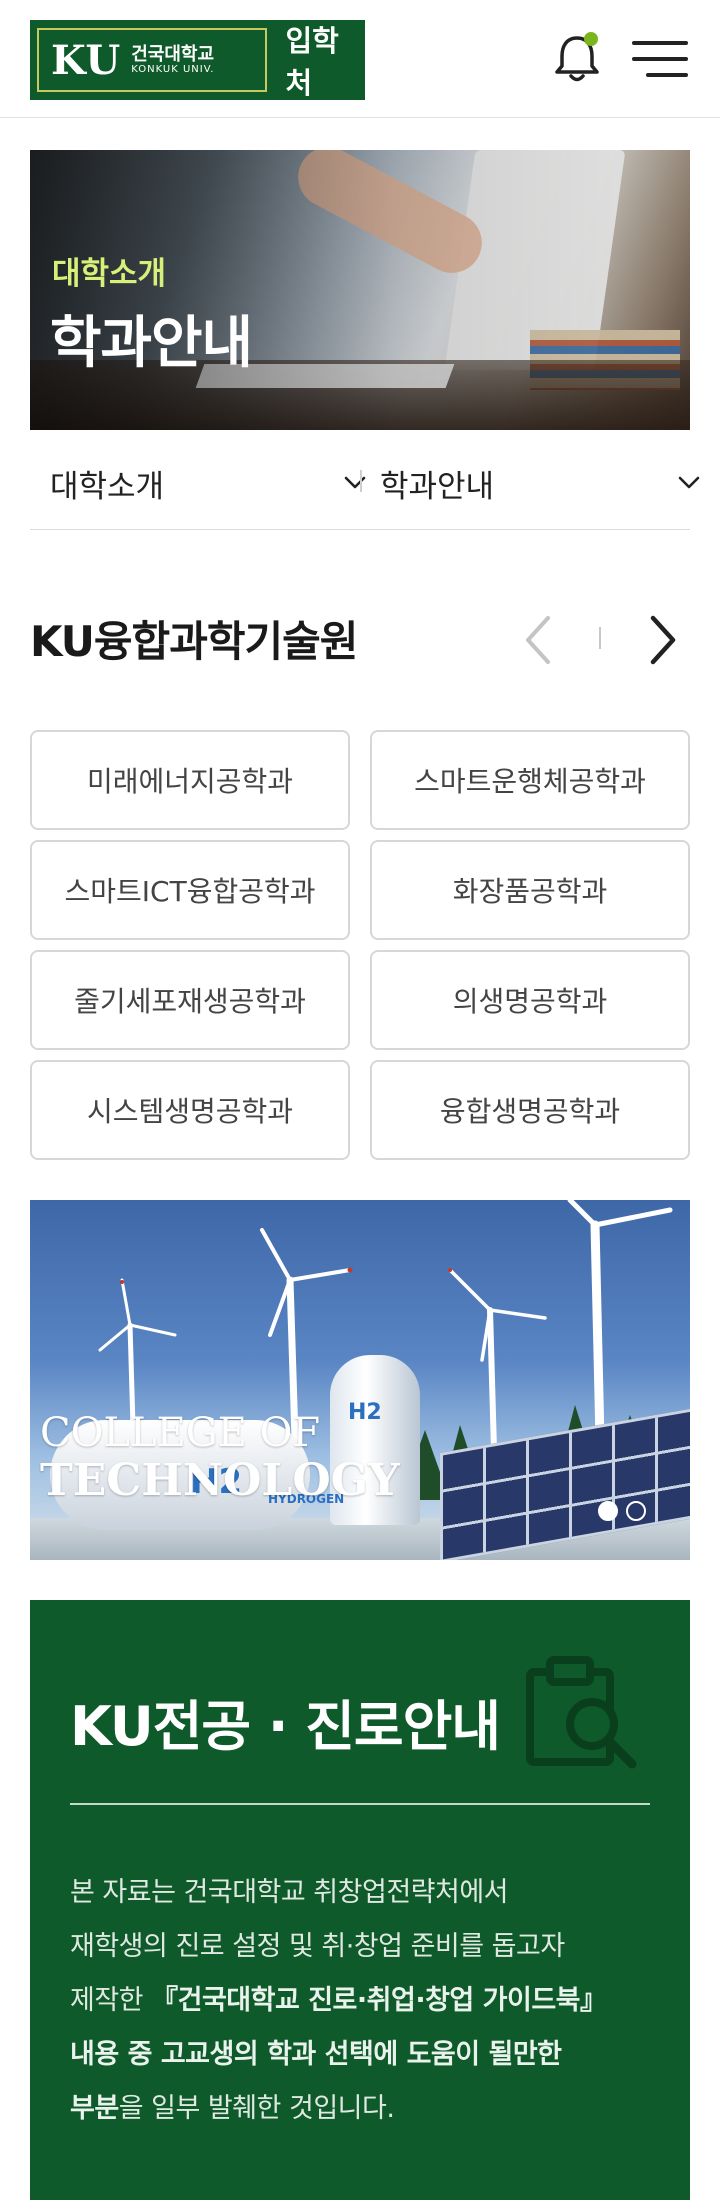 Image resolution: width=720 pixels, height=2200 pixels. Describe the element at coordinates (107, 486) in the screenshot. I see `category-select-label: 대학소개` at that location.